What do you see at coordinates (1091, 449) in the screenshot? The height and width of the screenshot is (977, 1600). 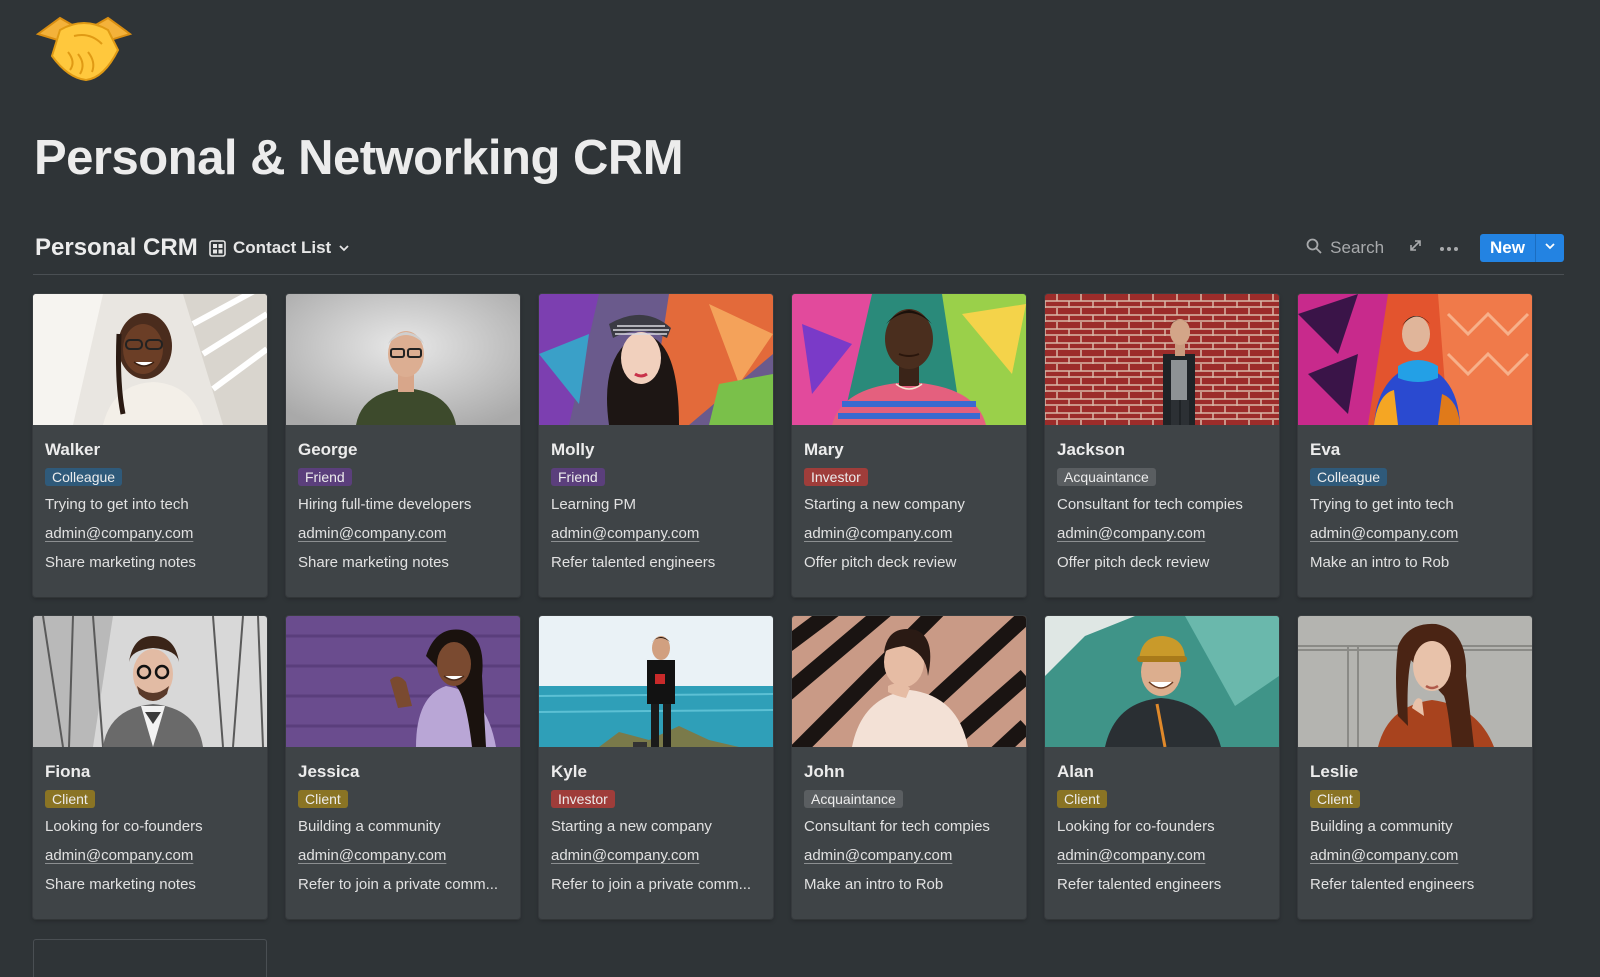 I see `contact-name: Jackson` at bounding box center [1091, 449].